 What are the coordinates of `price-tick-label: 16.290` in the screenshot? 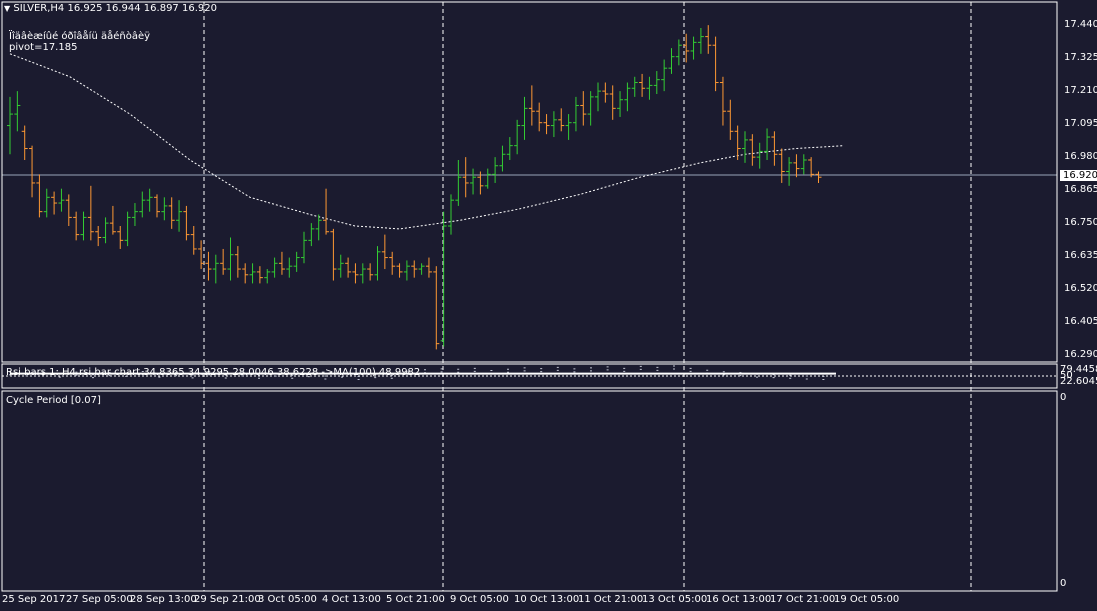 It's located at (1080, 354).